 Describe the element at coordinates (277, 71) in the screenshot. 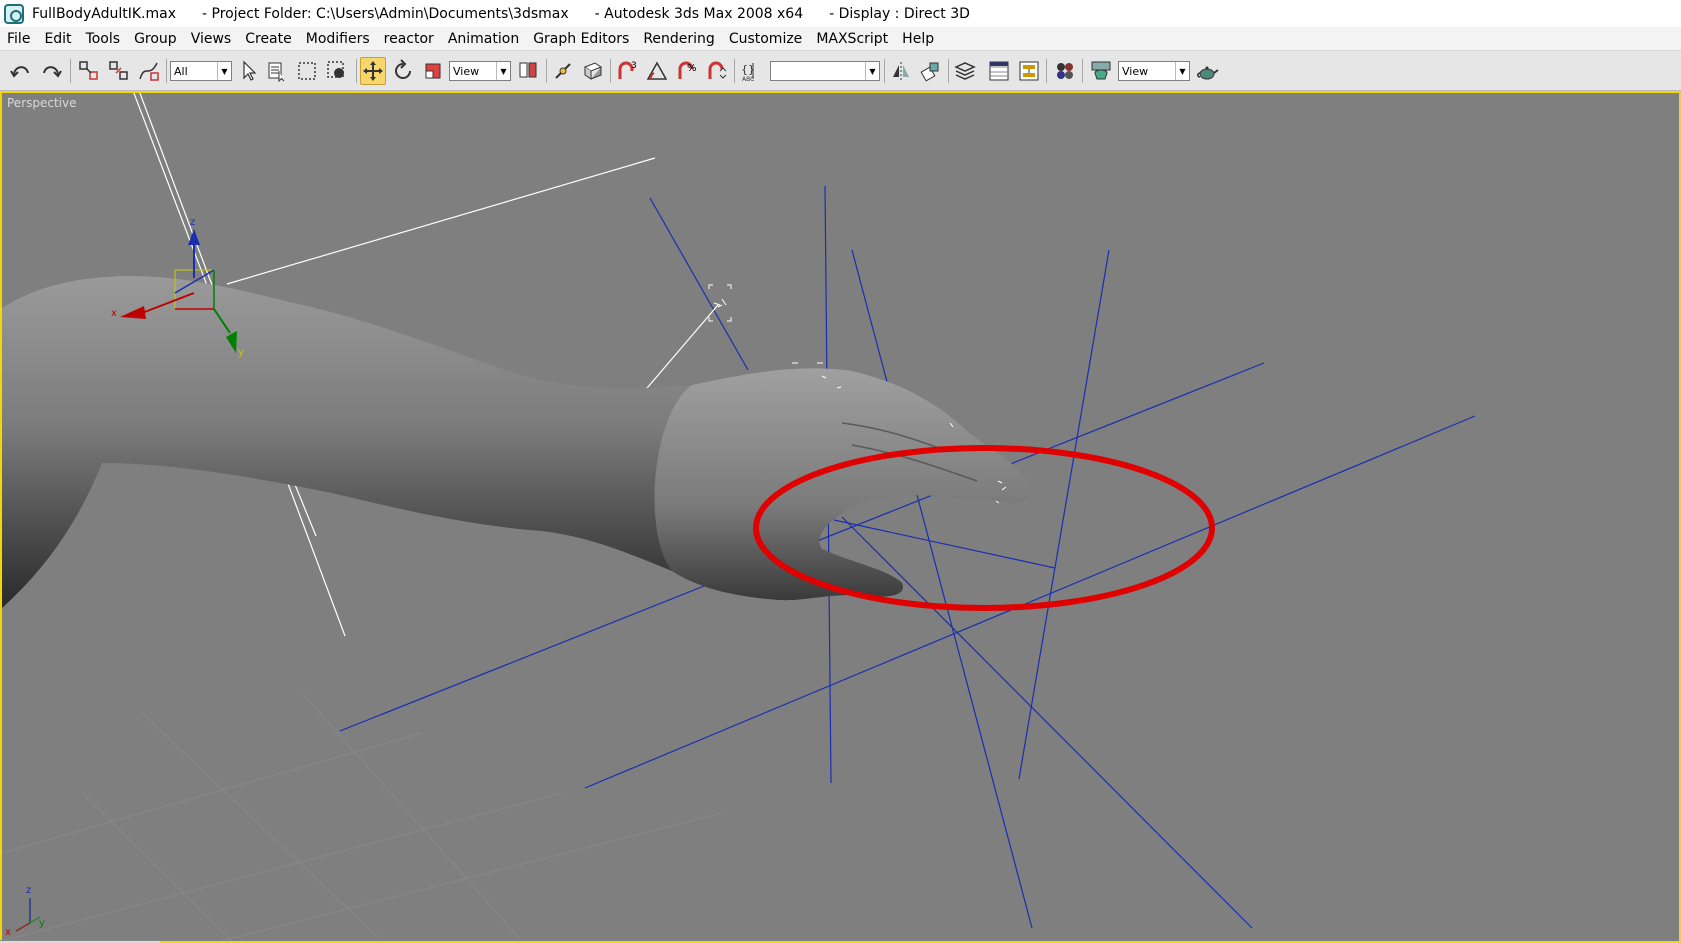

I see `select-by-name-icon` at that location.